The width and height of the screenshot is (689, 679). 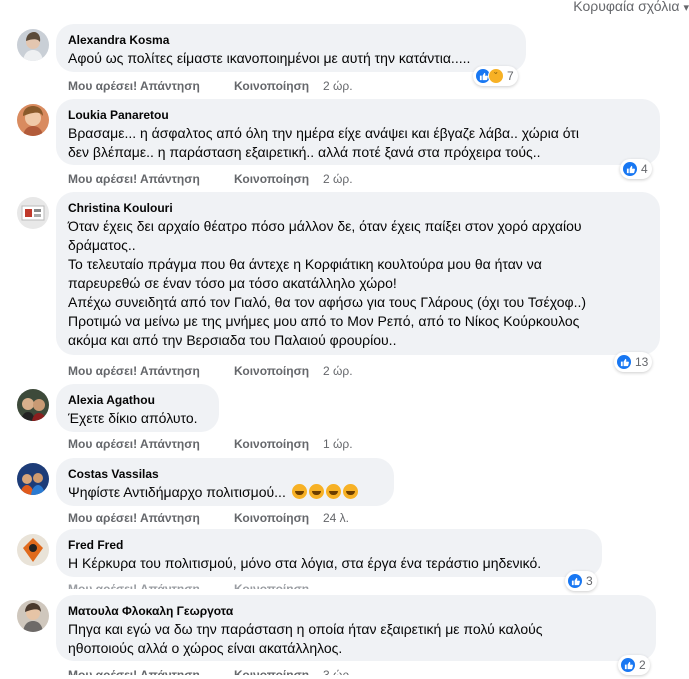 I want to click on comment-author: Christina Koulouri, so click(x=358, y=208).